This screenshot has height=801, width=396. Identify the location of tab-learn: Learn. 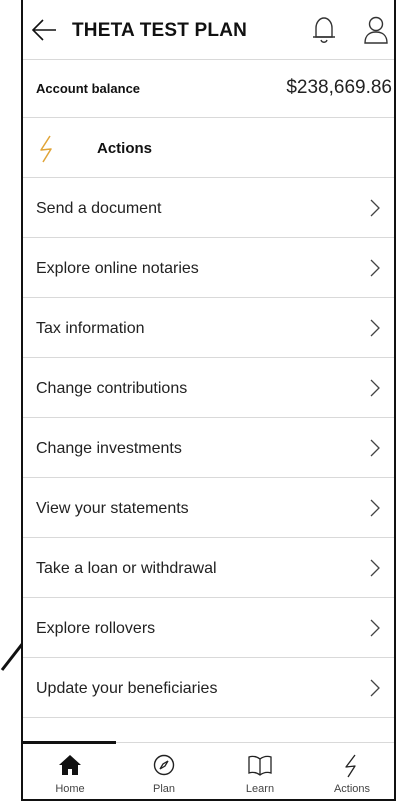
(260, 771).